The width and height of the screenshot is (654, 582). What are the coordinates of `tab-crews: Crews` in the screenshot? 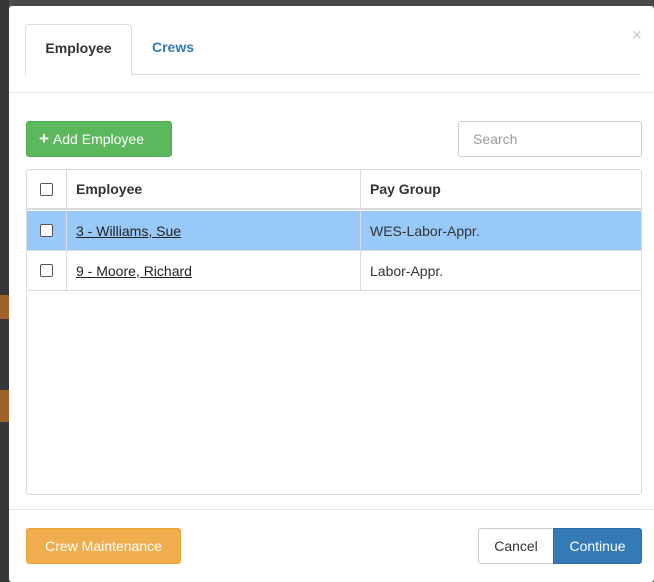 It's located at (173, 50).